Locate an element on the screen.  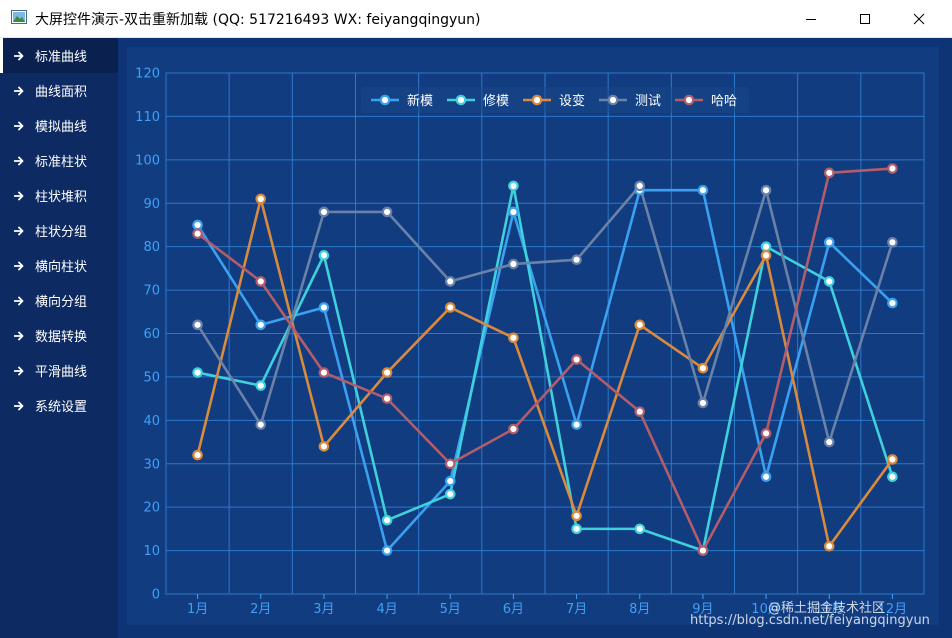
minimize-icon is located at coordinates (811, 19).